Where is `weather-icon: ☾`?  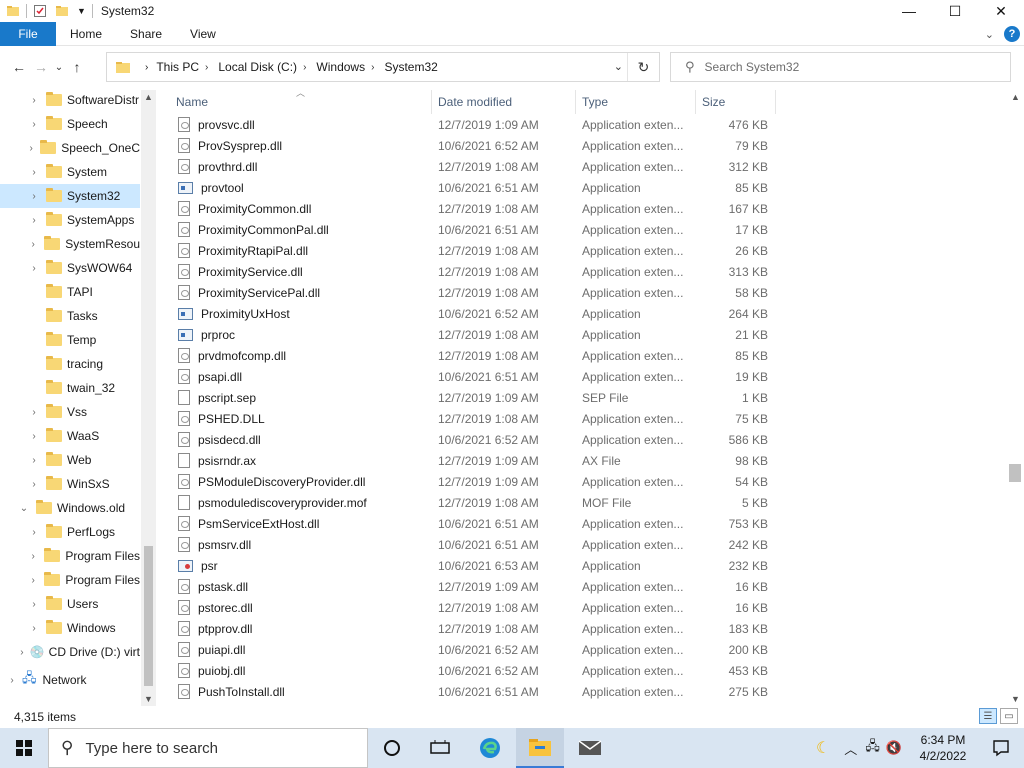 weather-icon: ☾ is located at coordinates (823, 748).